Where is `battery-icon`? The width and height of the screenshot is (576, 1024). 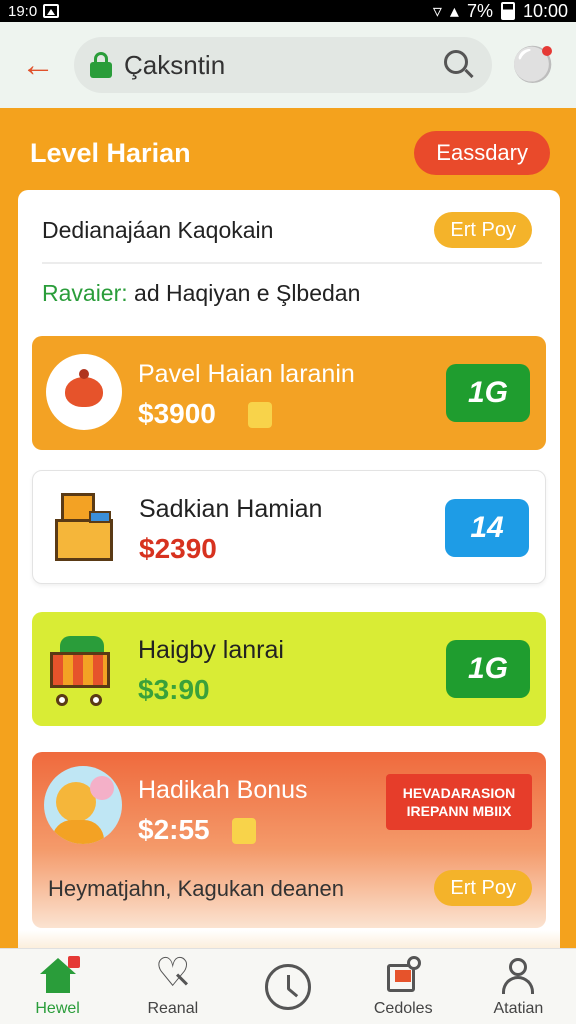
battery-icon is located at coordinates (507, 11).